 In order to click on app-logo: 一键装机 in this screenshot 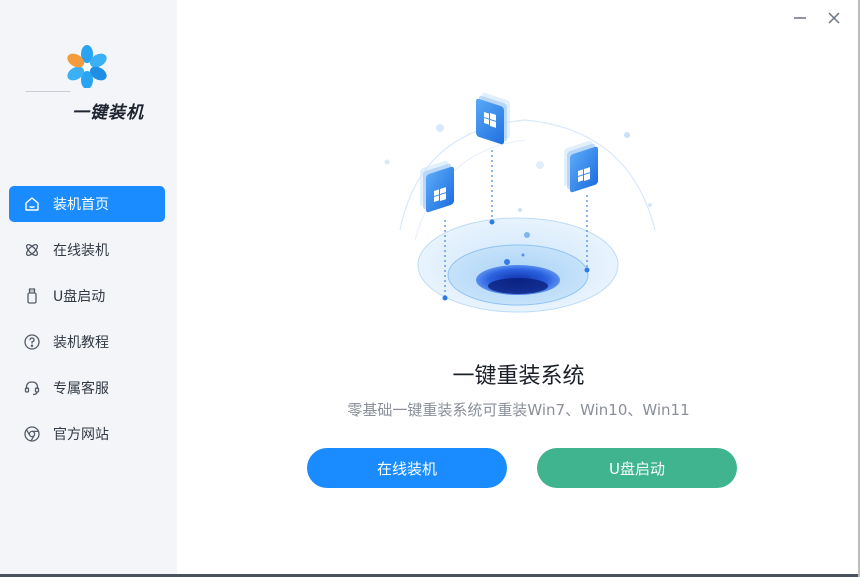, I will do `click(88, 70)`.